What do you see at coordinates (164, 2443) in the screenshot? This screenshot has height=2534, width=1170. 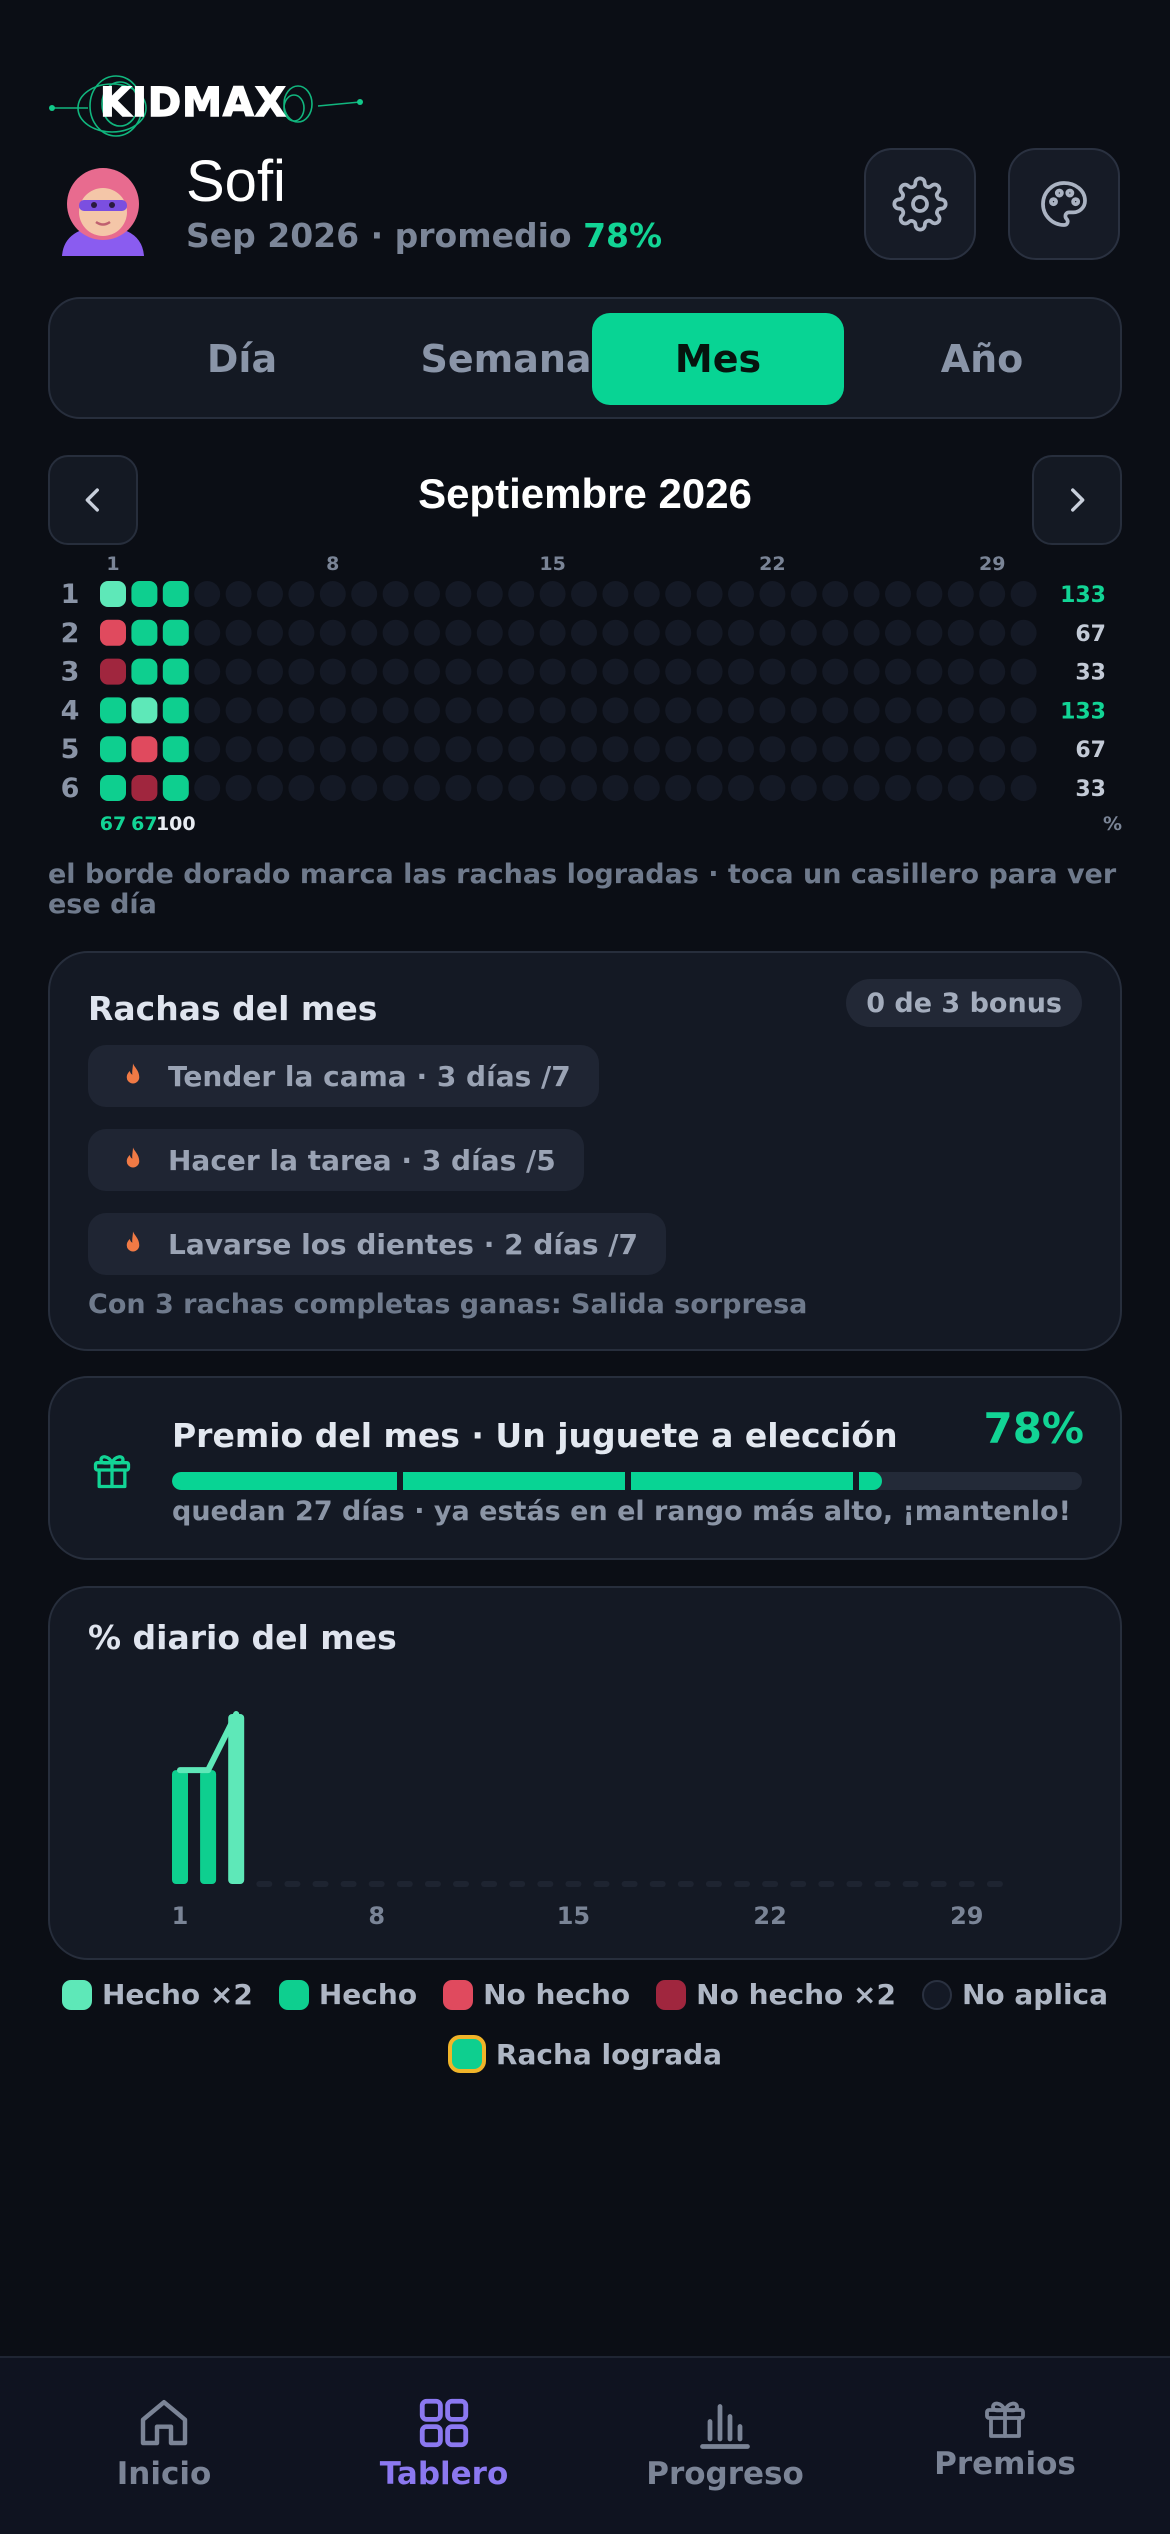 I see `nav-inicio: Inicio` at bounding box center [164, 2443].